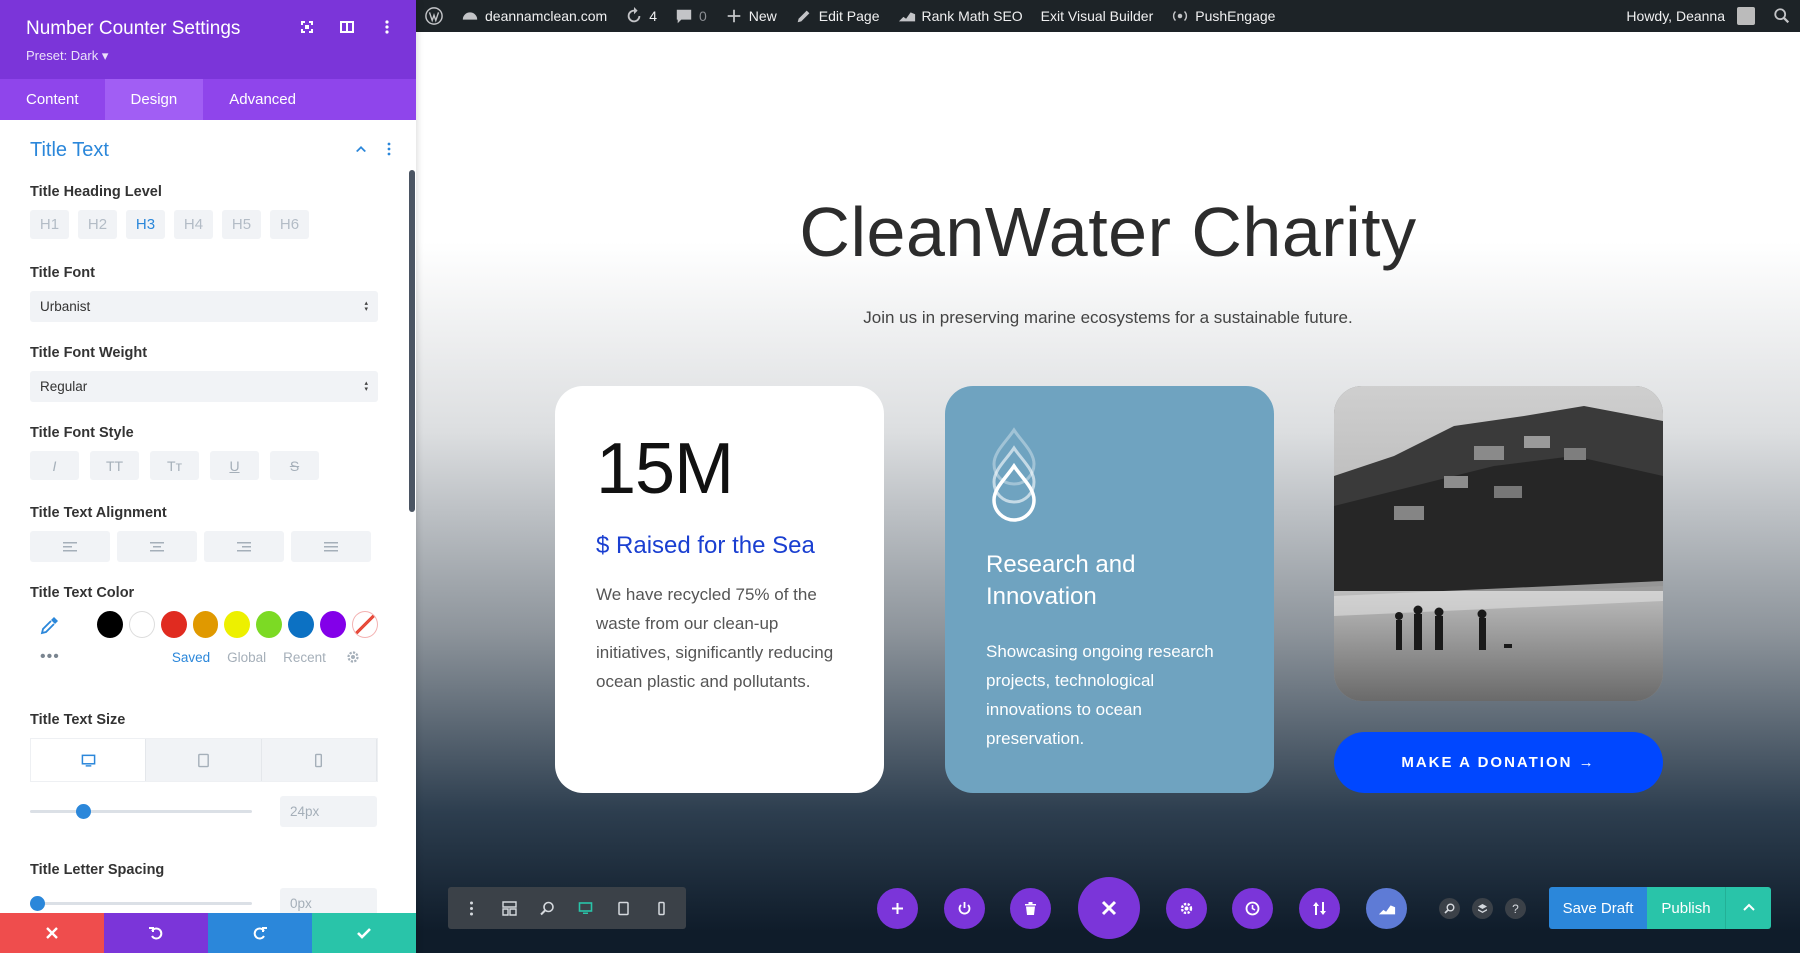 This screenshot has height=953, width=1800. What do you see at coordinates (1498, 762) in the screenshot?
I see `make-donation-button: MAKE A DONATION →` at bounding box center [1498, 762].